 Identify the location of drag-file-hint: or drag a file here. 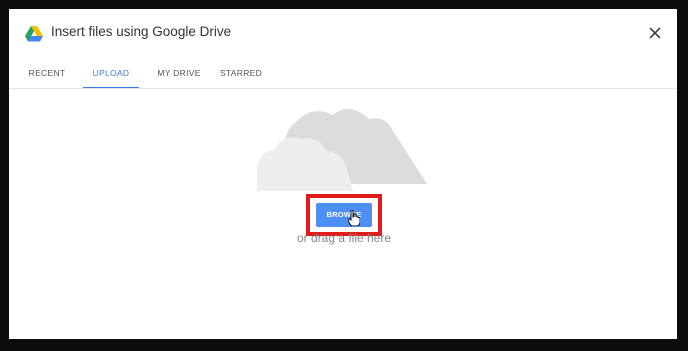
(344, 238).